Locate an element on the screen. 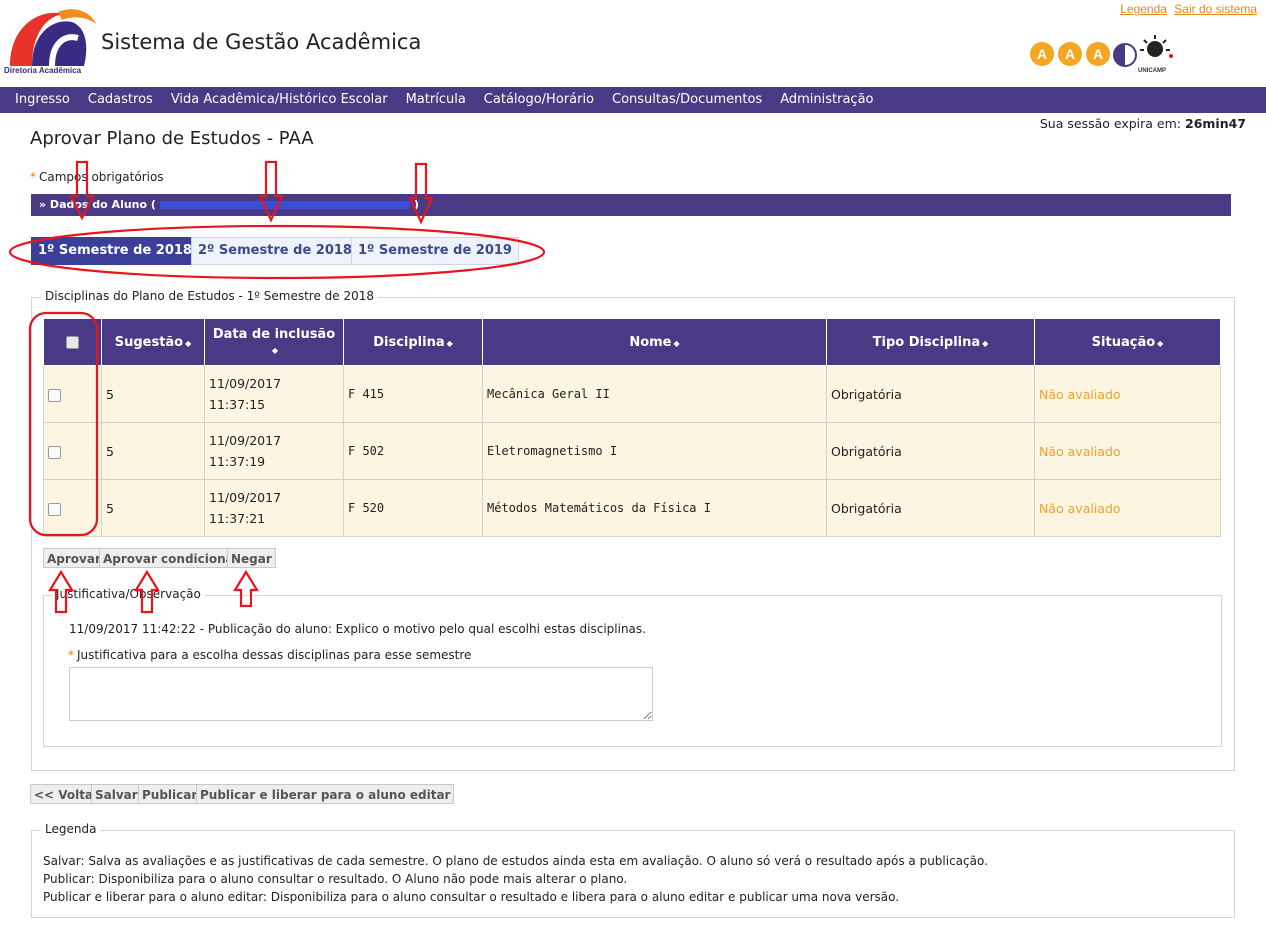 The image size is (1266, 928). redacted-student-info is located at coordinates (284, 205).